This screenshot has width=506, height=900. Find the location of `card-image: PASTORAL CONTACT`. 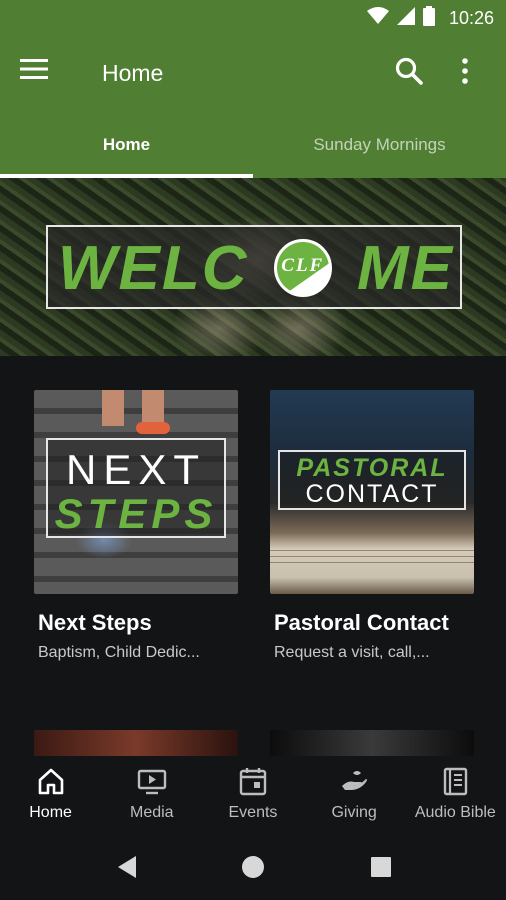

card-image: PASTORAL CONTACT is located at coordinates (372, 492).